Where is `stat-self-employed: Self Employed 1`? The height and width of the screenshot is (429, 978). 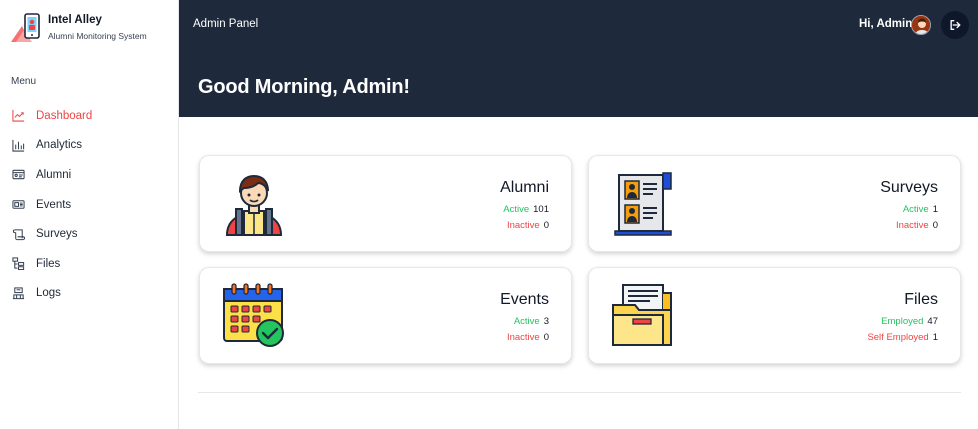 stat-self-employed: Self Employed 1 is located at coordinates (902, 337).